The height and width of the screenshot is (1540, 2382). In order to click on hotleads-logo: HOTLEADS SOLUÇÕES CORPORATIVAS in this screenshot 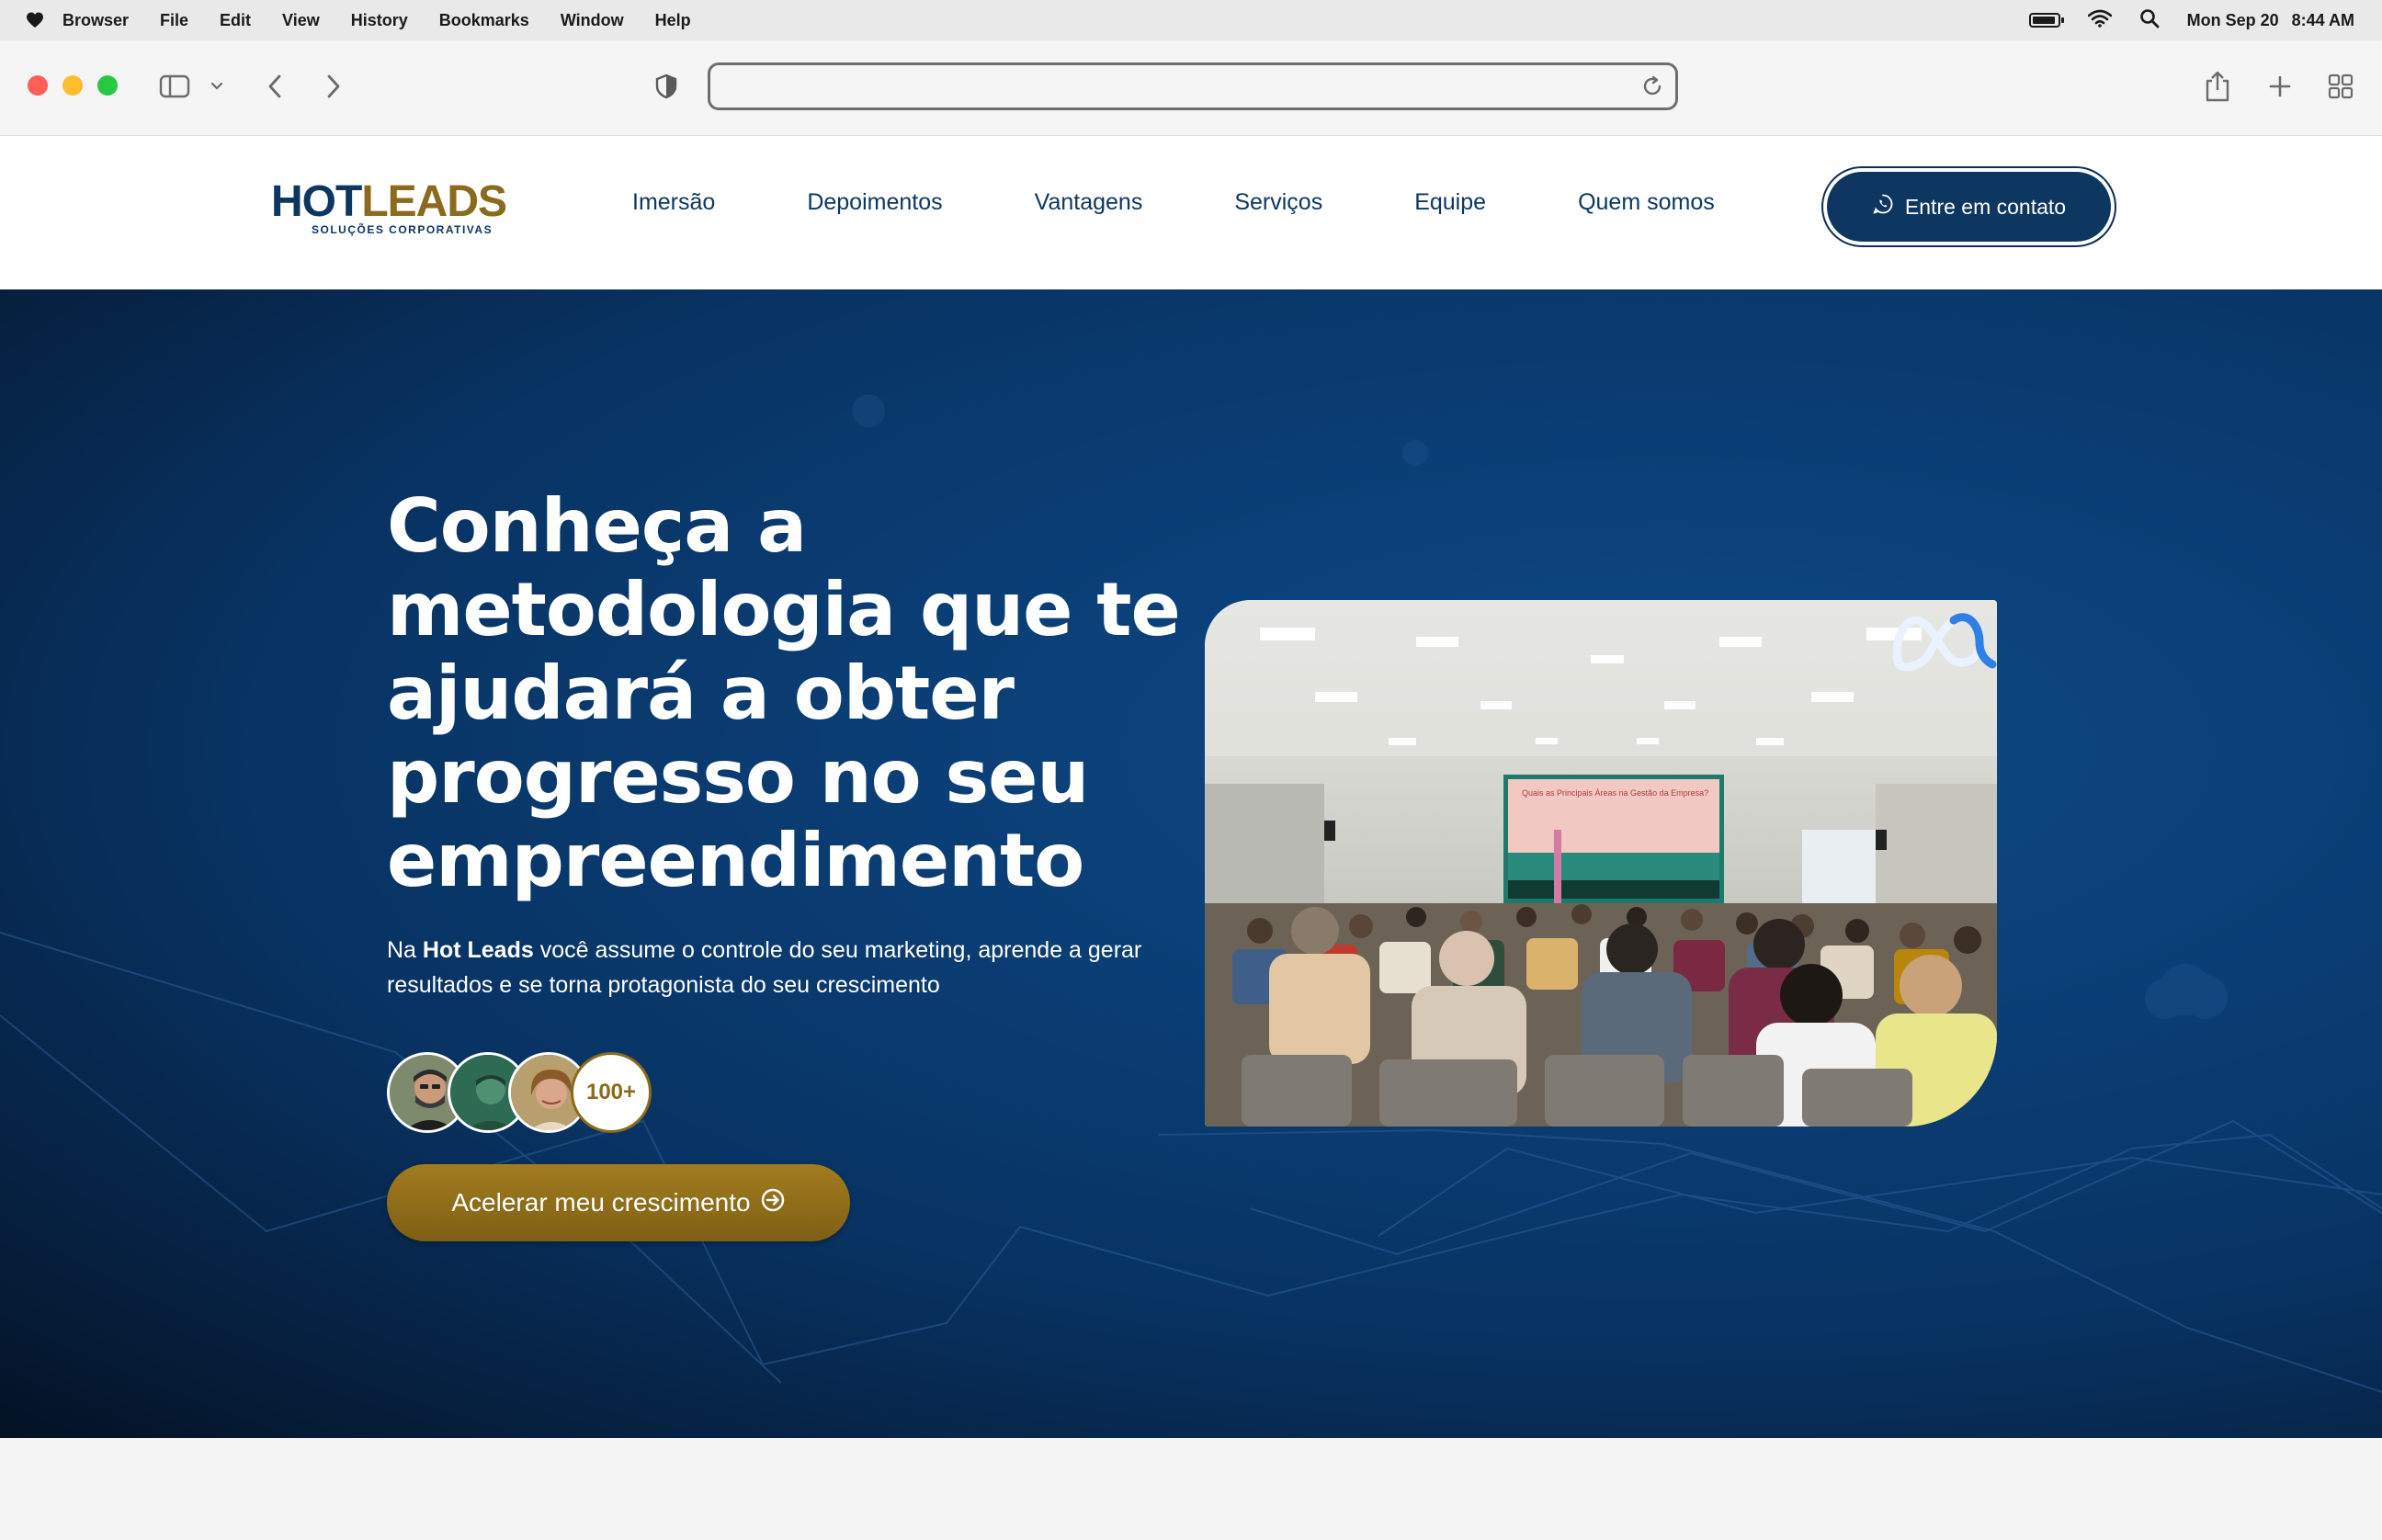, I will do `click(409, 208)`.